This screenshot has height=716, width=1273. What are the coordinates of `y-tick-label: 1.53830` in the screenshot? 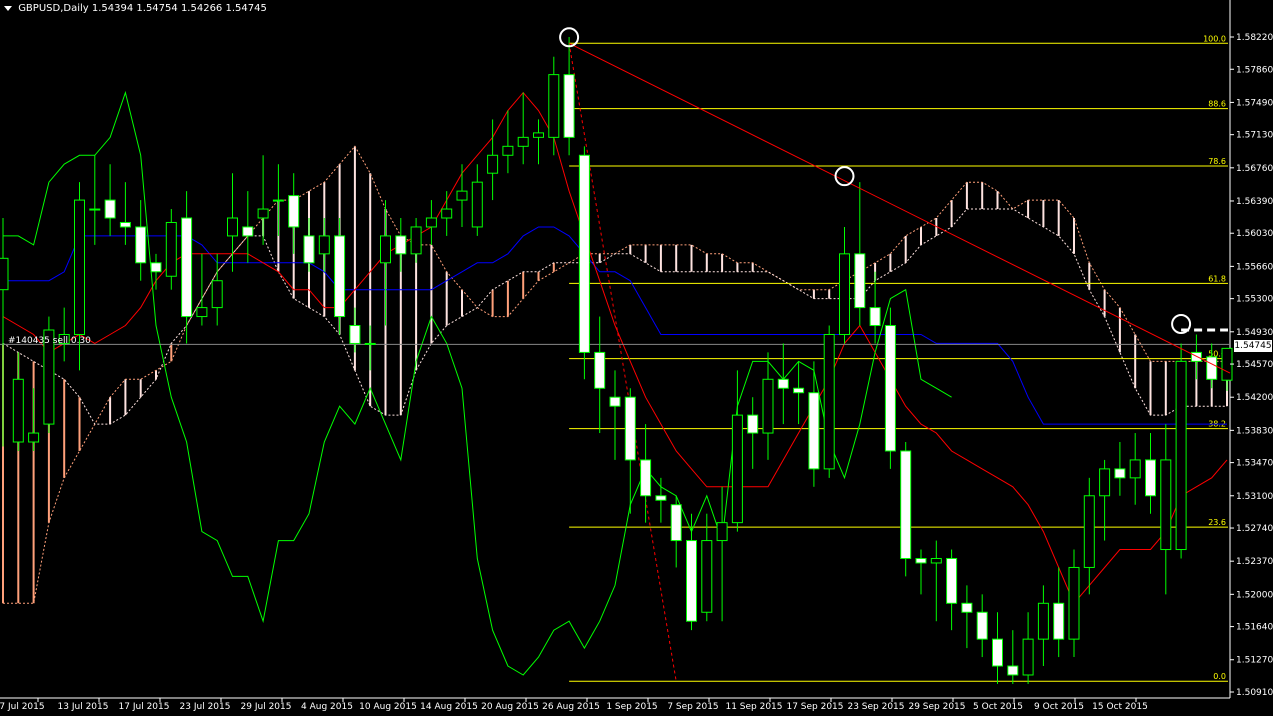 It's located at (1254, 431).